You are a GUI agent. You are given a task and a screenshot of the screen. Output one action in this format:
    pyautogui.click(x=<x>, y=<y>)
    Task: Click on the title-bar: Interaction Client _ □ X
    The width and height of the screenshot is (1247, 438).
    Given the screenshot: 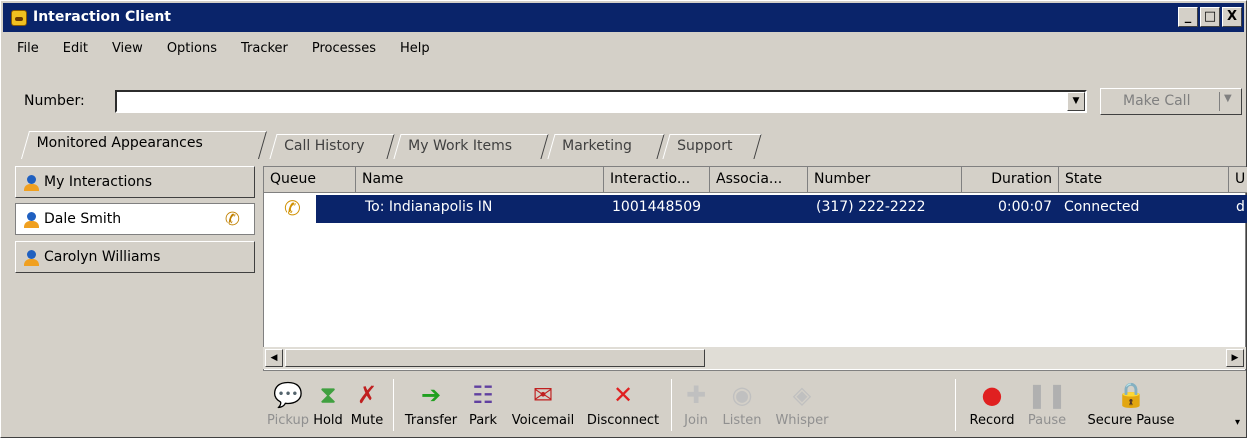 What is the action you would take?
    pyautogui.click(x=623, y=17)
    